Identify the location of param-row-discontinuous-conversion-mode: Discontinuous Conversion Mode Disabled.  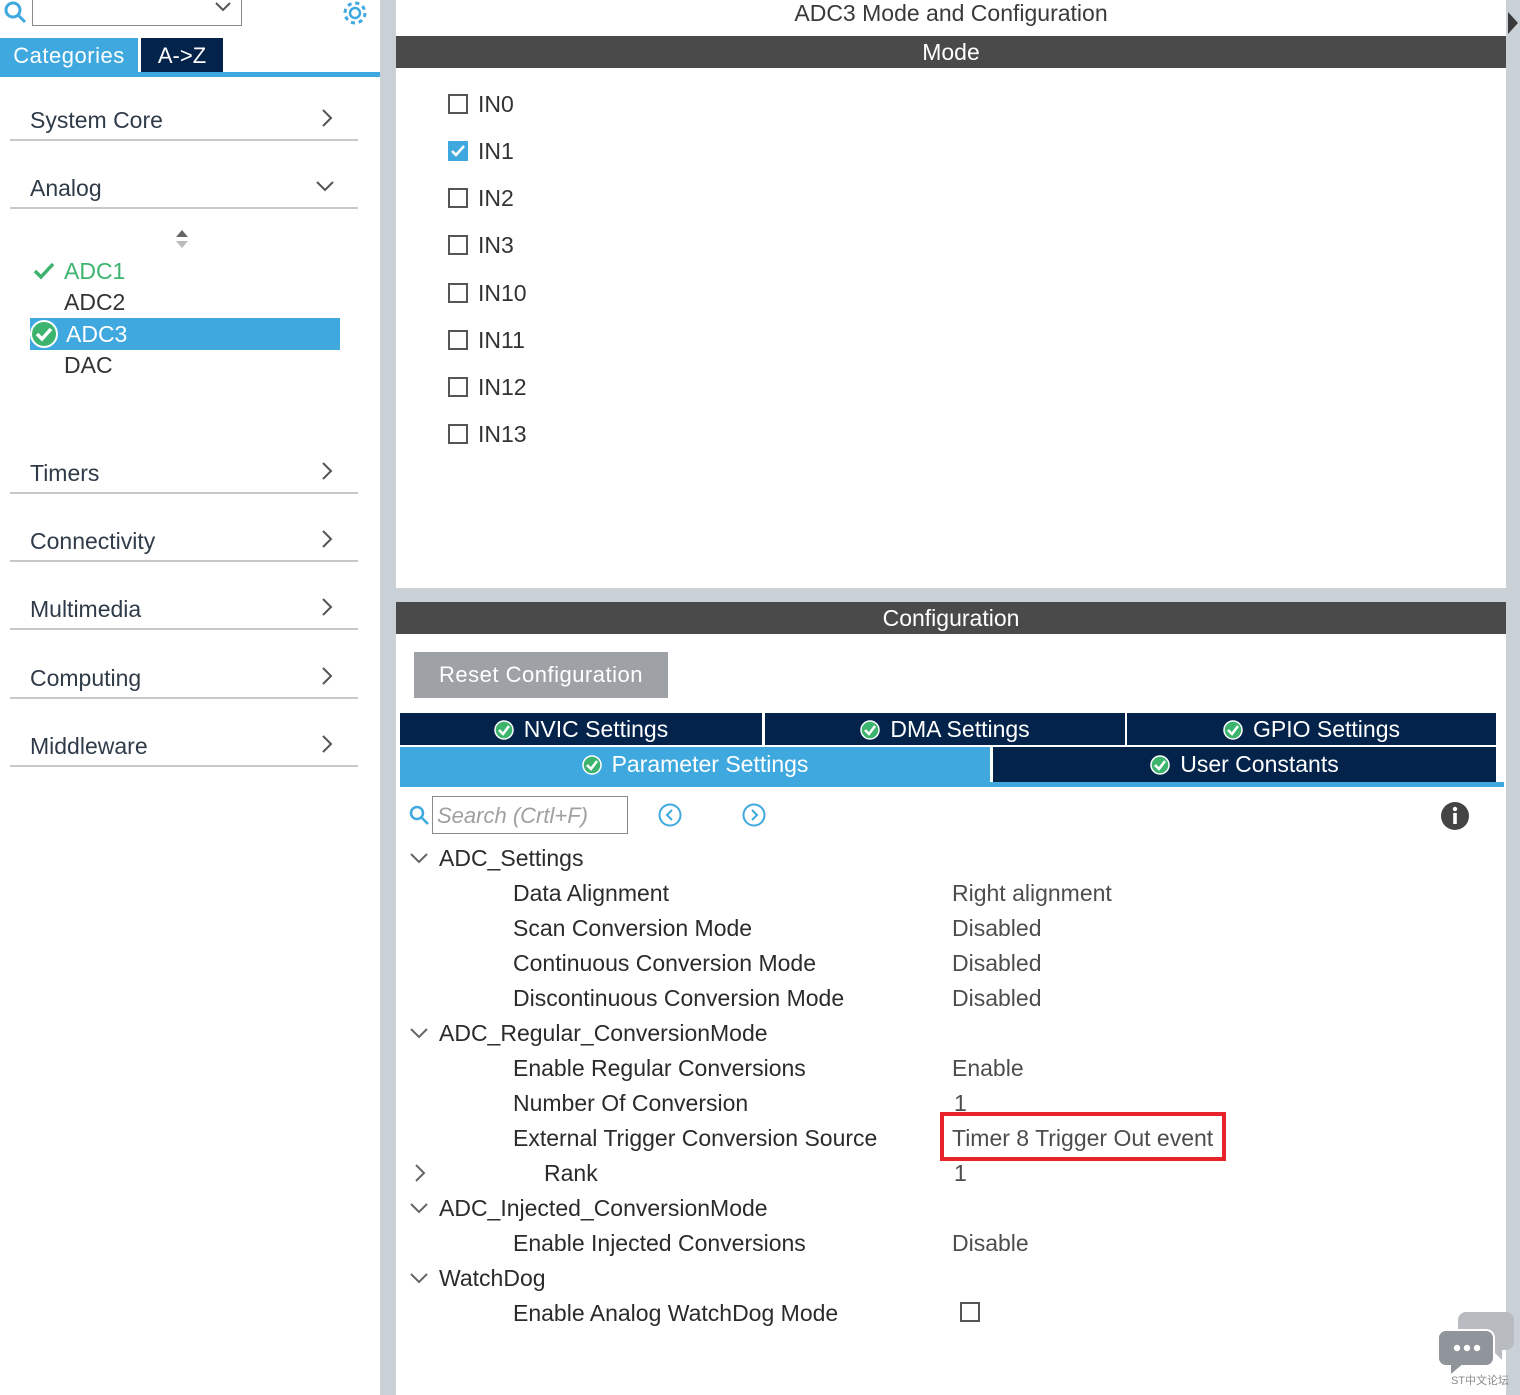
(950, 998).